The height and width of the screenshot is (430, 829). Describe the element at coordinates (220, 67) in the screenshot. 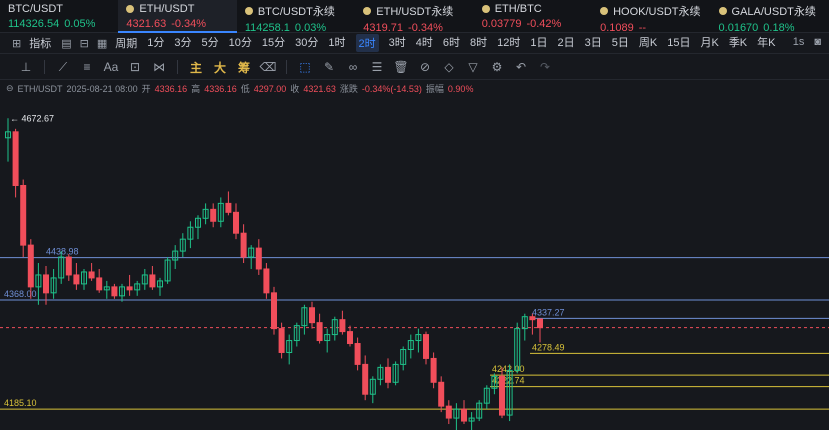

I see `big-order-tool: 大` at that location.